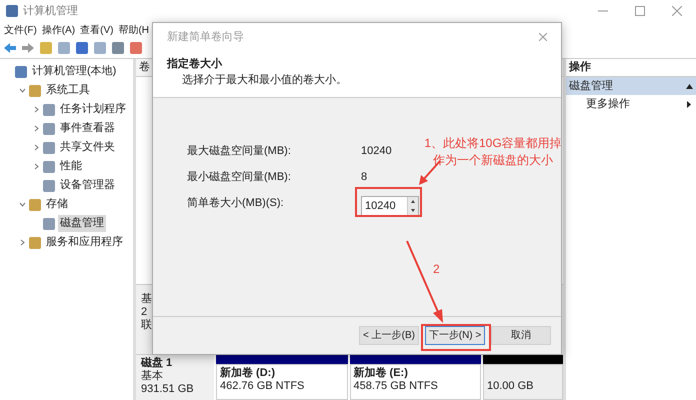  Describe the element at coordinates (510, 386) in the screenshot. I see `partition-size: 10.00 GB` at that location.